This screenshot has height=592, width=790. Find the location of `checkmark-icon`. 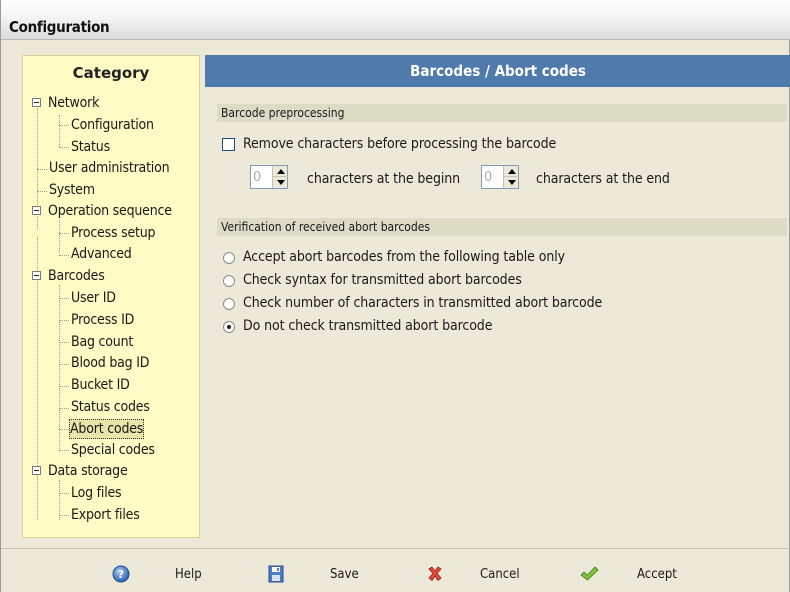

checkmark-icon is located at coordinates (589, 573).